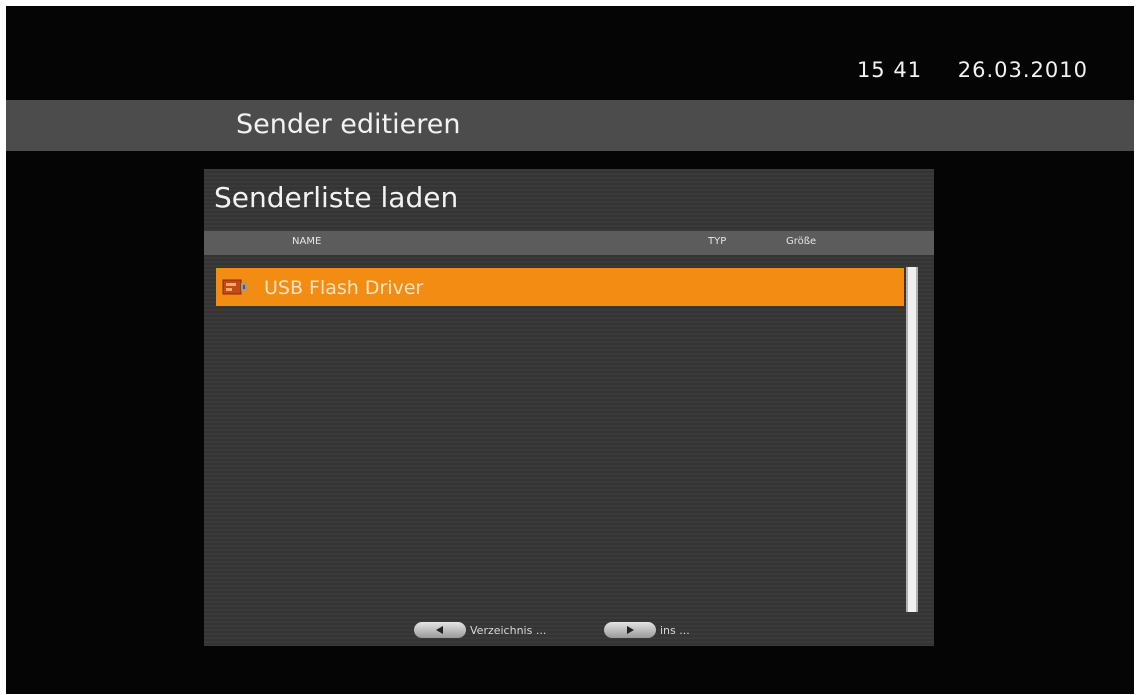 The image size is (1140, 695). What do you see at coordinates (235, 287) in the screenshot?
I see `usb-drive-icon` at bounding box center [235, 287].